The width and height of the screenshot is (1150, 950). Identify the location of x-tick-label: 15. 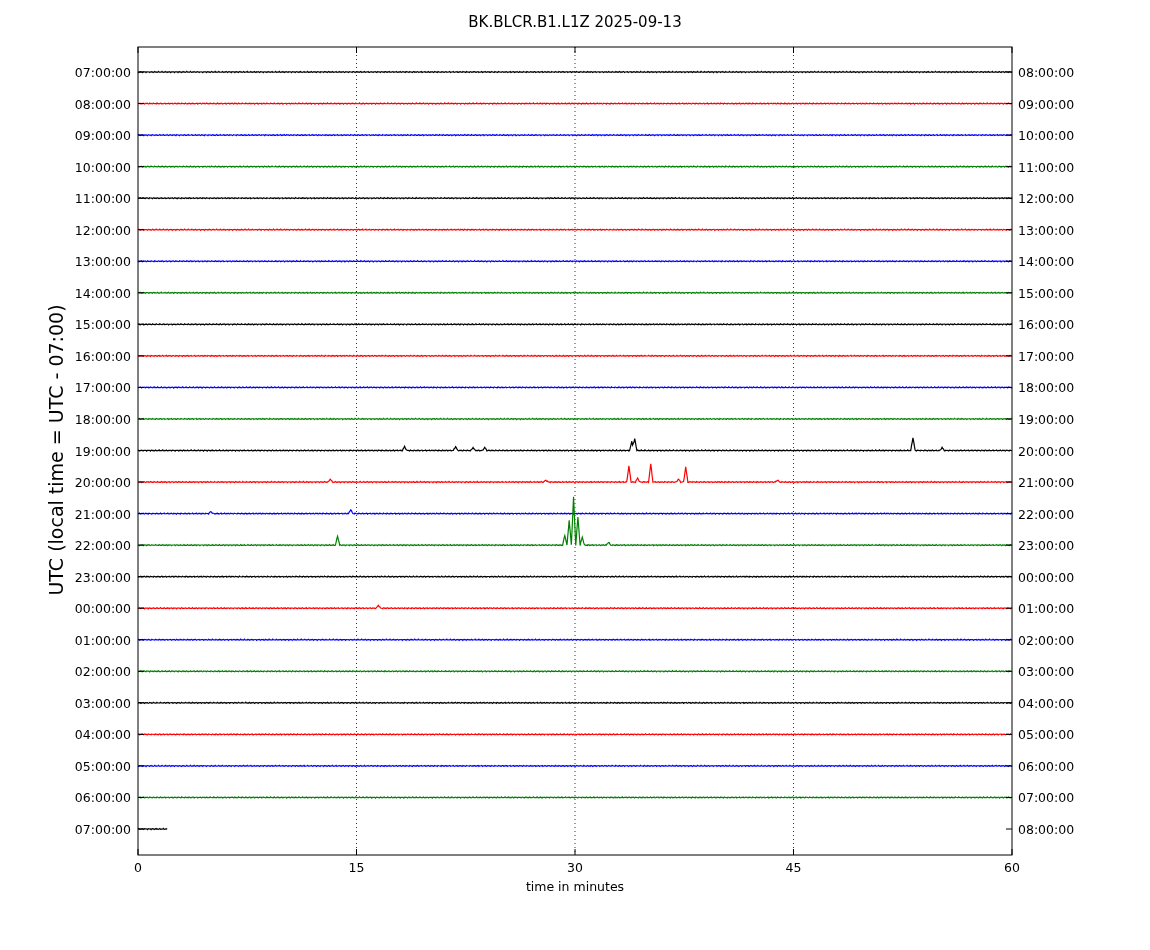
(356, 867).